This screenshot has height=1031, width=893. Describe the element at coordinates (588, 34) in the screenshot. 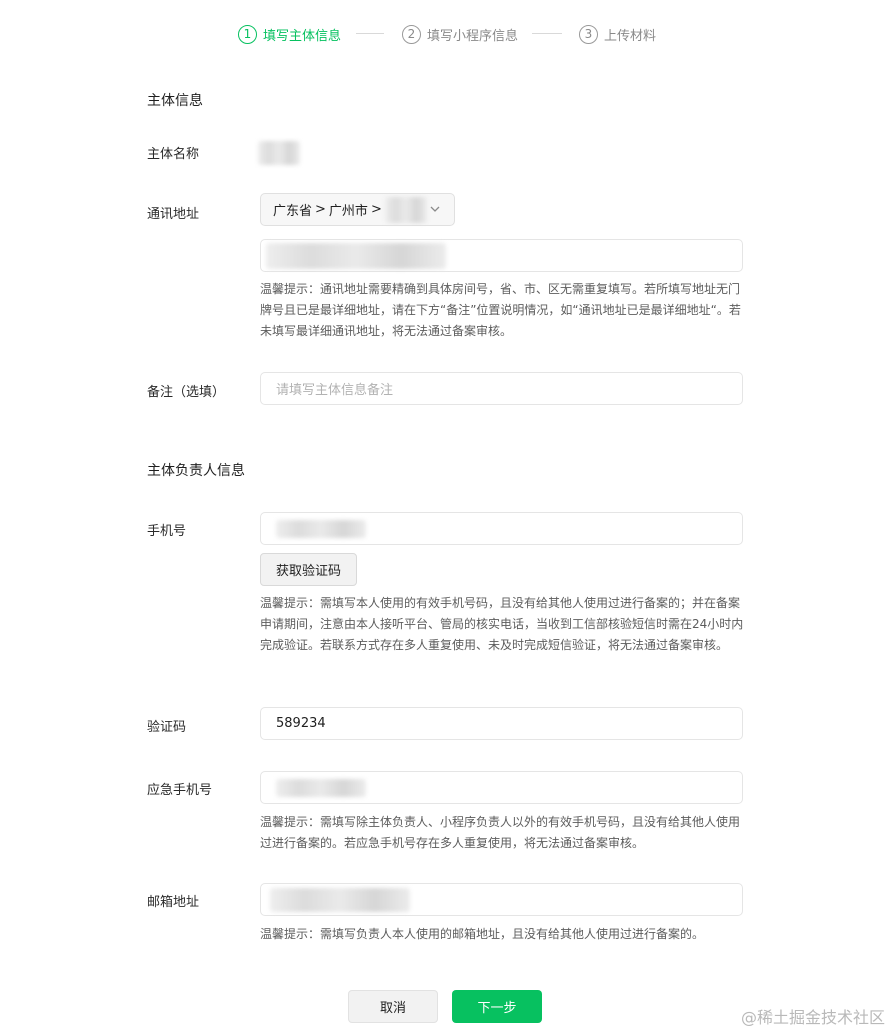

I see `step-number: 3` at that location.